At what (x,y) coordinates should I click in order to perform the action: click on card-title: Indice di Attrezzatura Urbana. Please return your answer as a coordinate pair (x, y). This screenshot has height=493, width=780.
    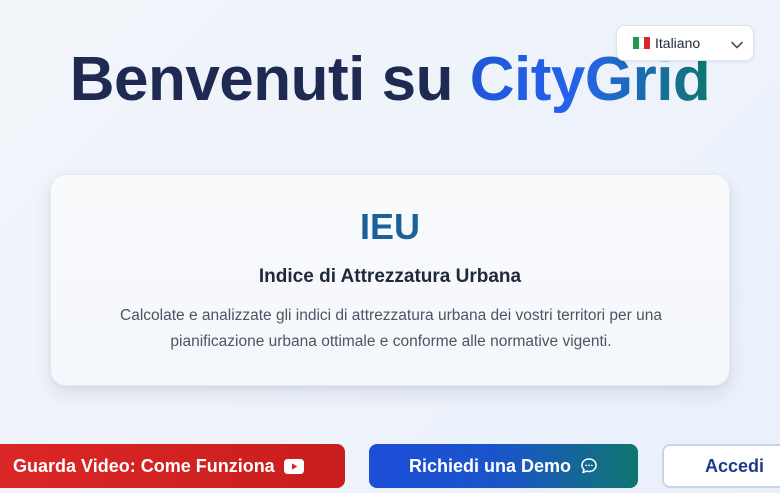
    Looking at the image, I should click on (390, 276).